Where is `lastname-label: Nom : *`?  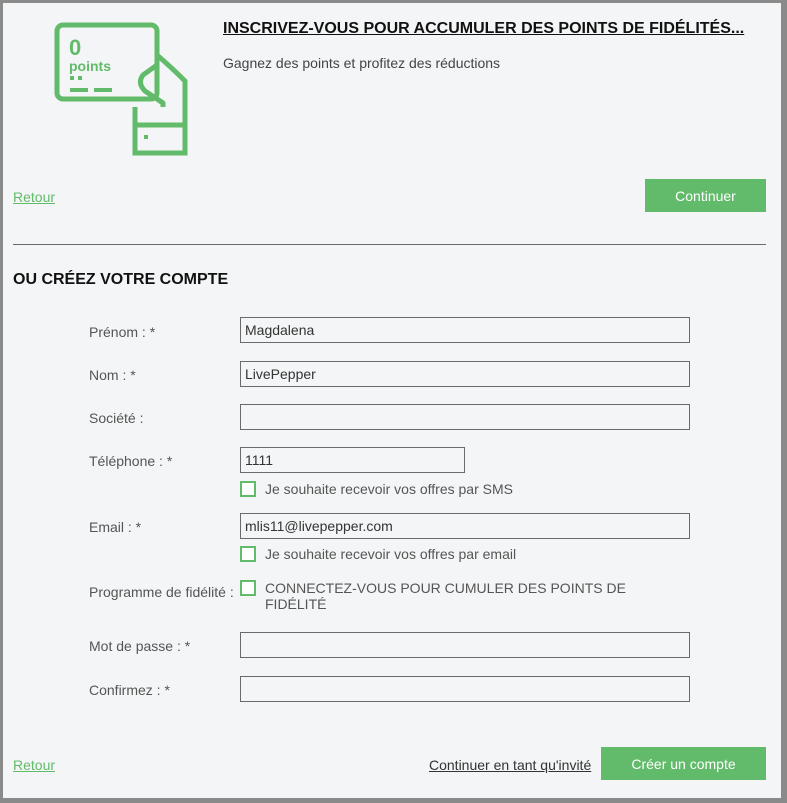
lastname-label: Nom : * is located at coordinates (112, 375).